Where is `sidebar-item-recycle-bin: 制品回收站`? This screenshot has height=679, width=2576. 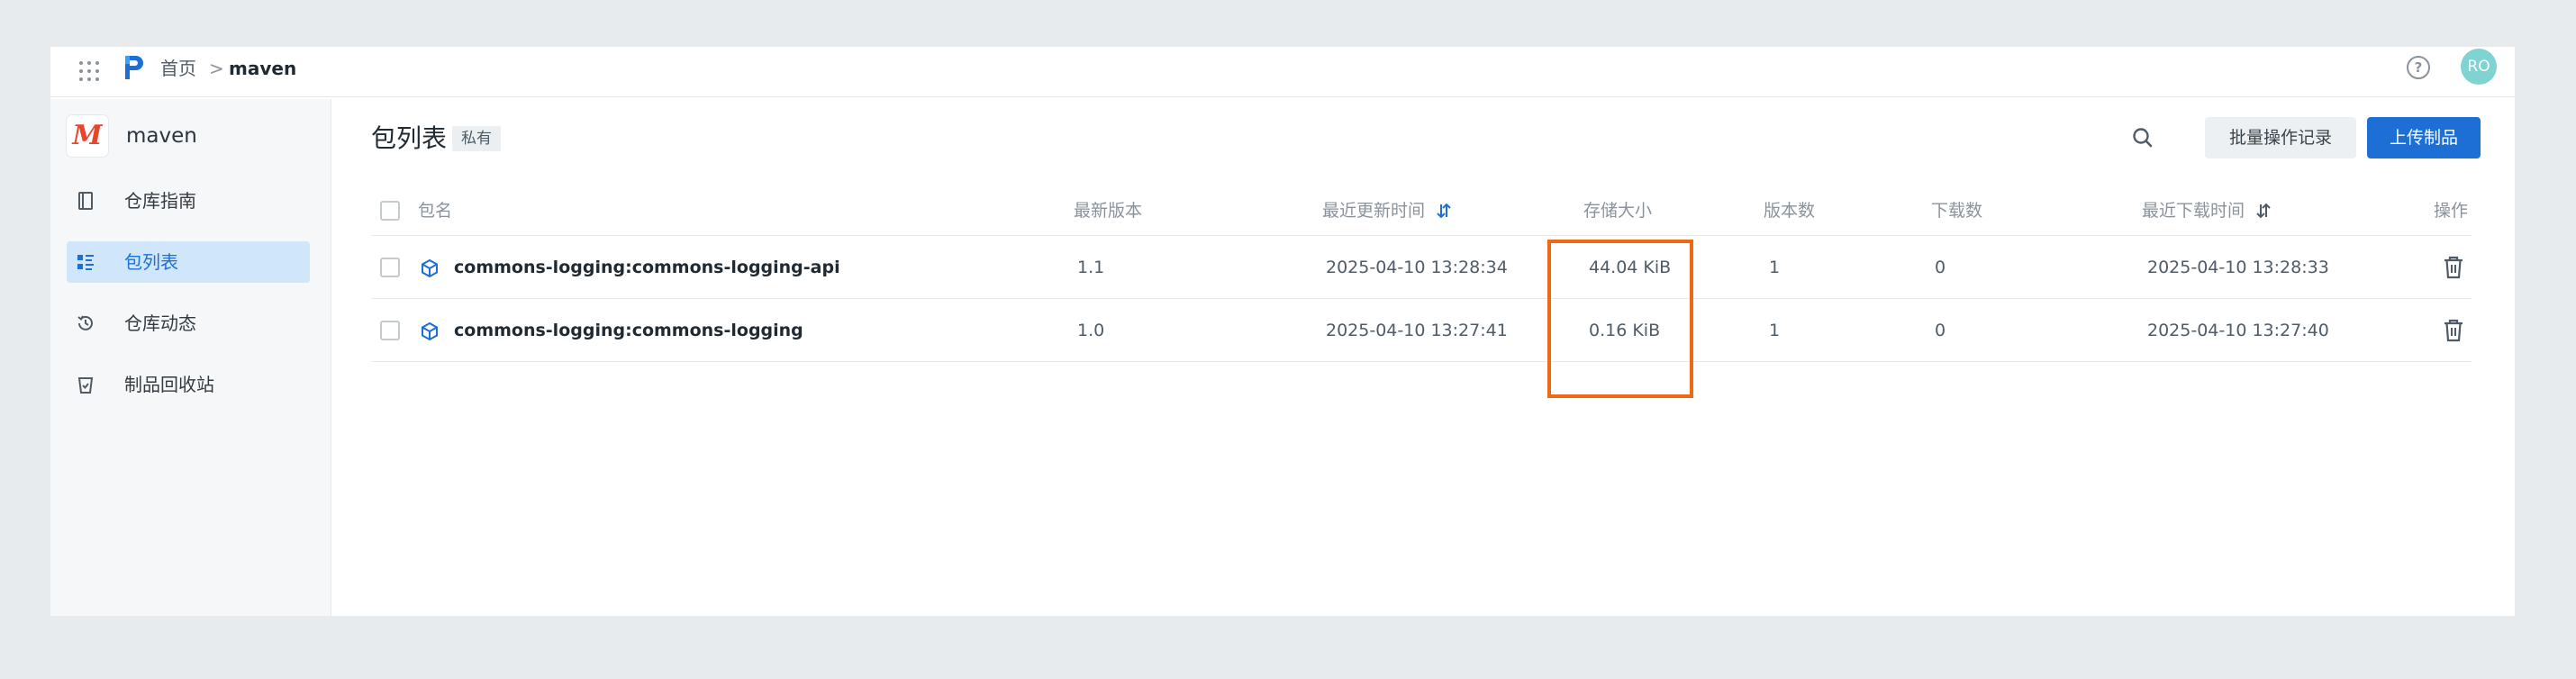 sidebar-item-recycle-bin: 制品回收站 is located at coordinates (188, 384).